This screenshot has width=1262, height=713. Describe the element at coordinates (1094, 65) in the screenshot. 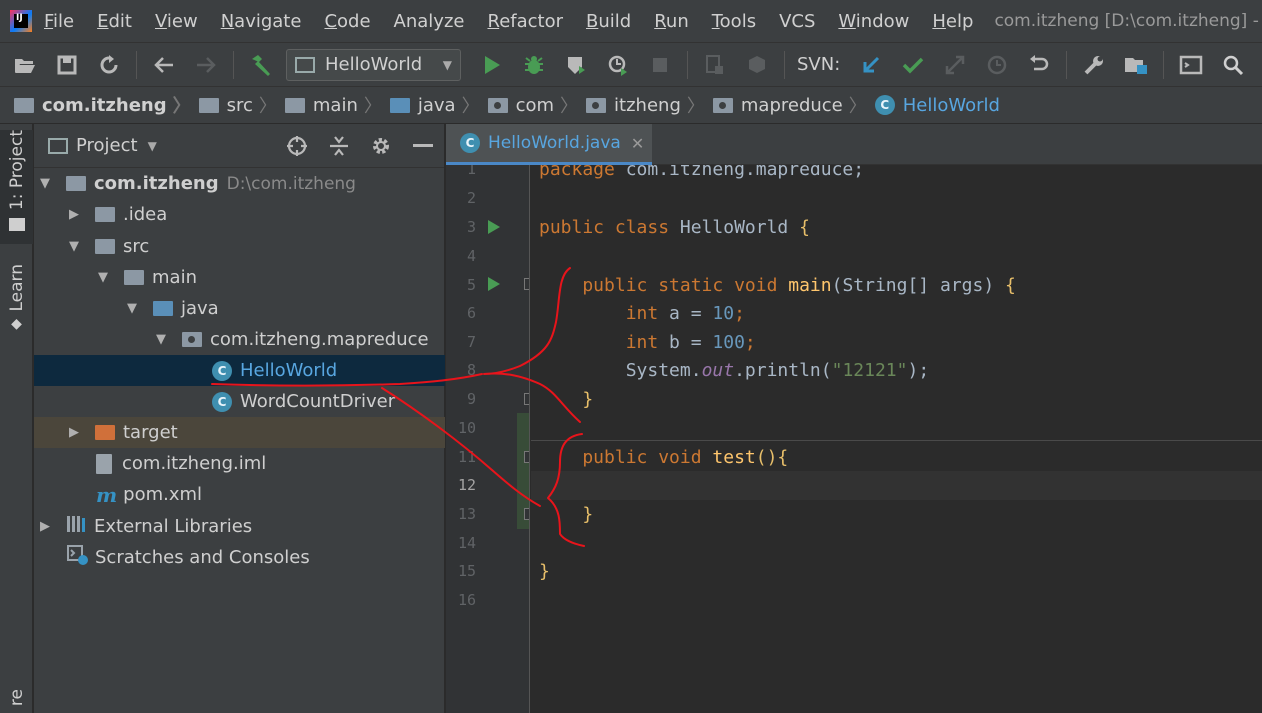

I see `settings-wrench-icon` at that location.